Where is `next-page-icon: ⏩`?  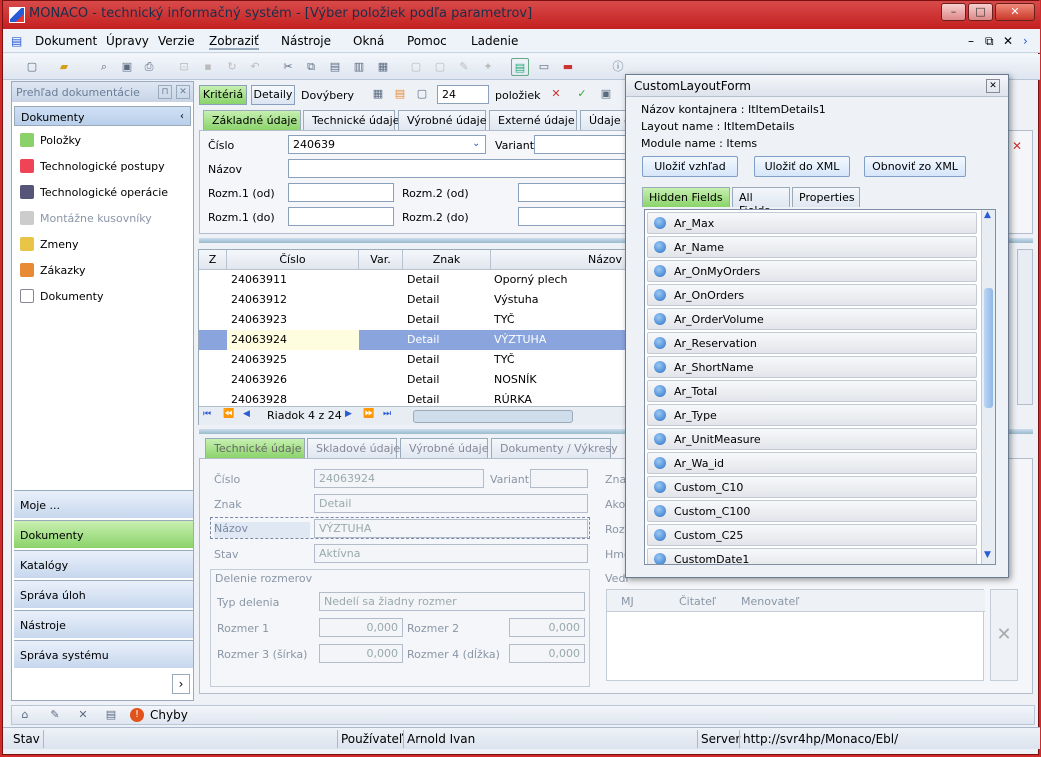 next-page-icon: ⏩ is located at coordinates (368, 414).